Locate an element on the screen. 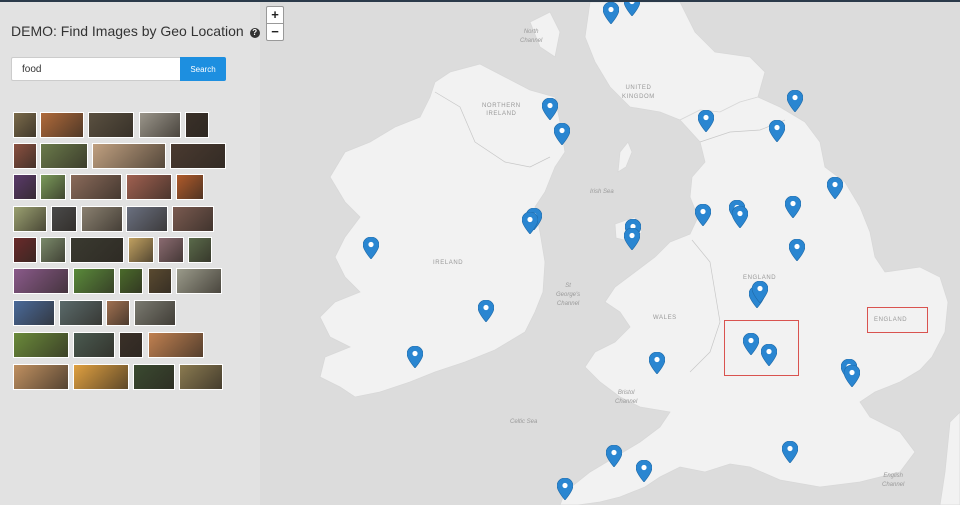  zoom-in-button: + is located at coordinates (275, 15).